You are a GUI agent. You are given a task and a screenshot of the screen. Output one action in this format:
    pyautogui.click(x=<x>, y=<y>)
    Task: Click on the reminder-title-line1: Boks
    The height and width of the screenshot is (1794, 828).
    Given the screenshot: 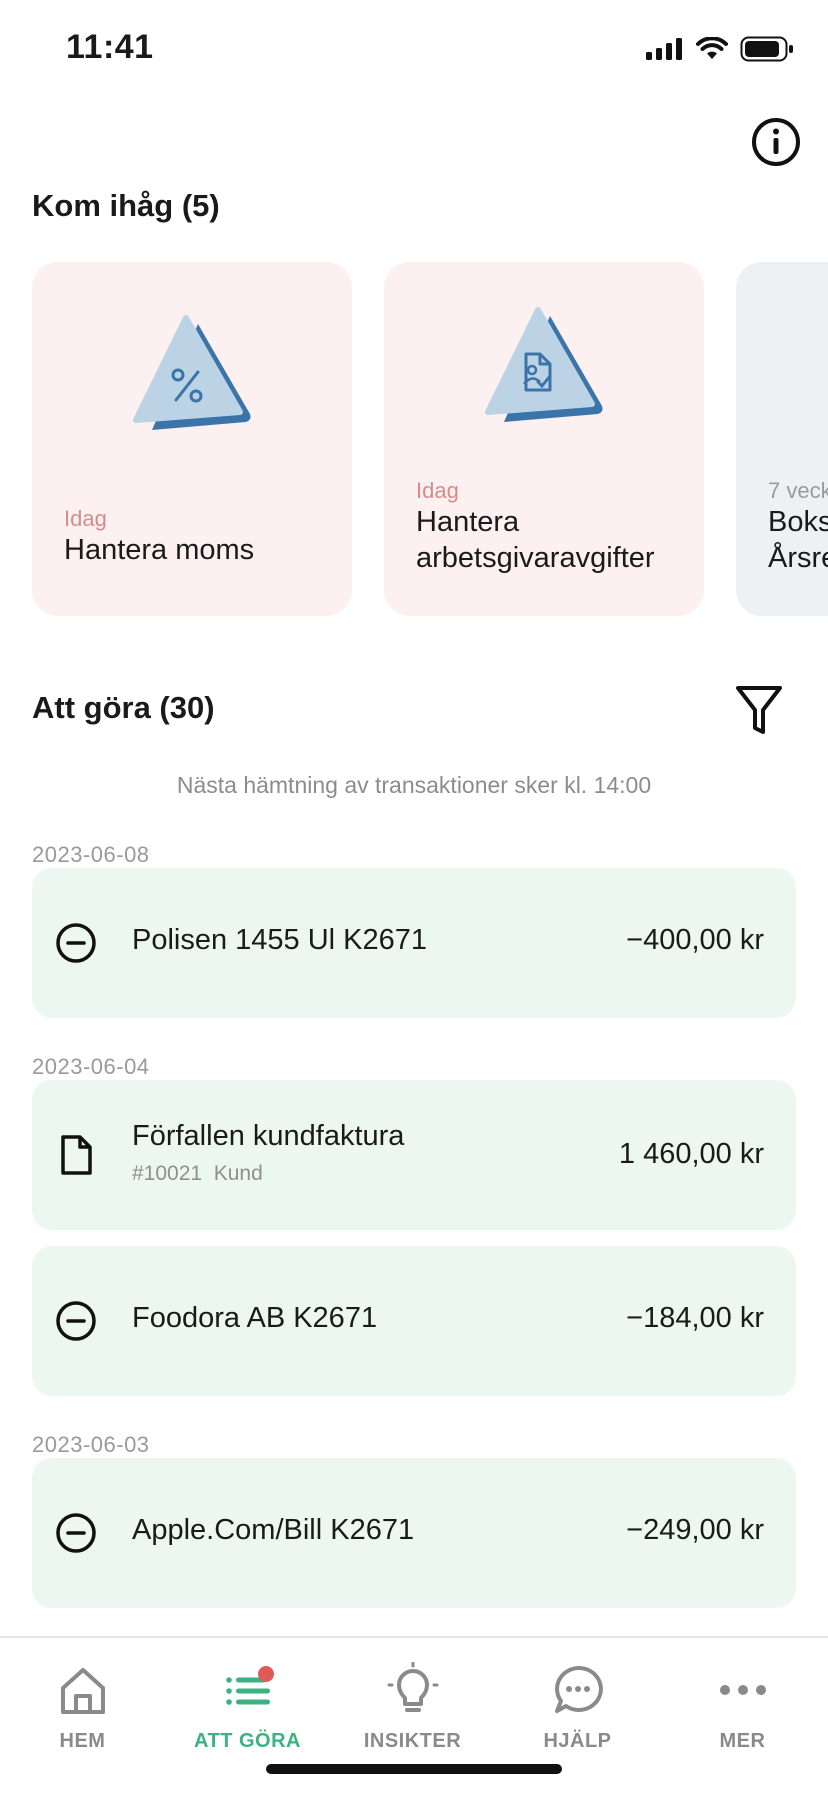 What is the action you would take?
    pyautogui.click(x=798, y=522)
    